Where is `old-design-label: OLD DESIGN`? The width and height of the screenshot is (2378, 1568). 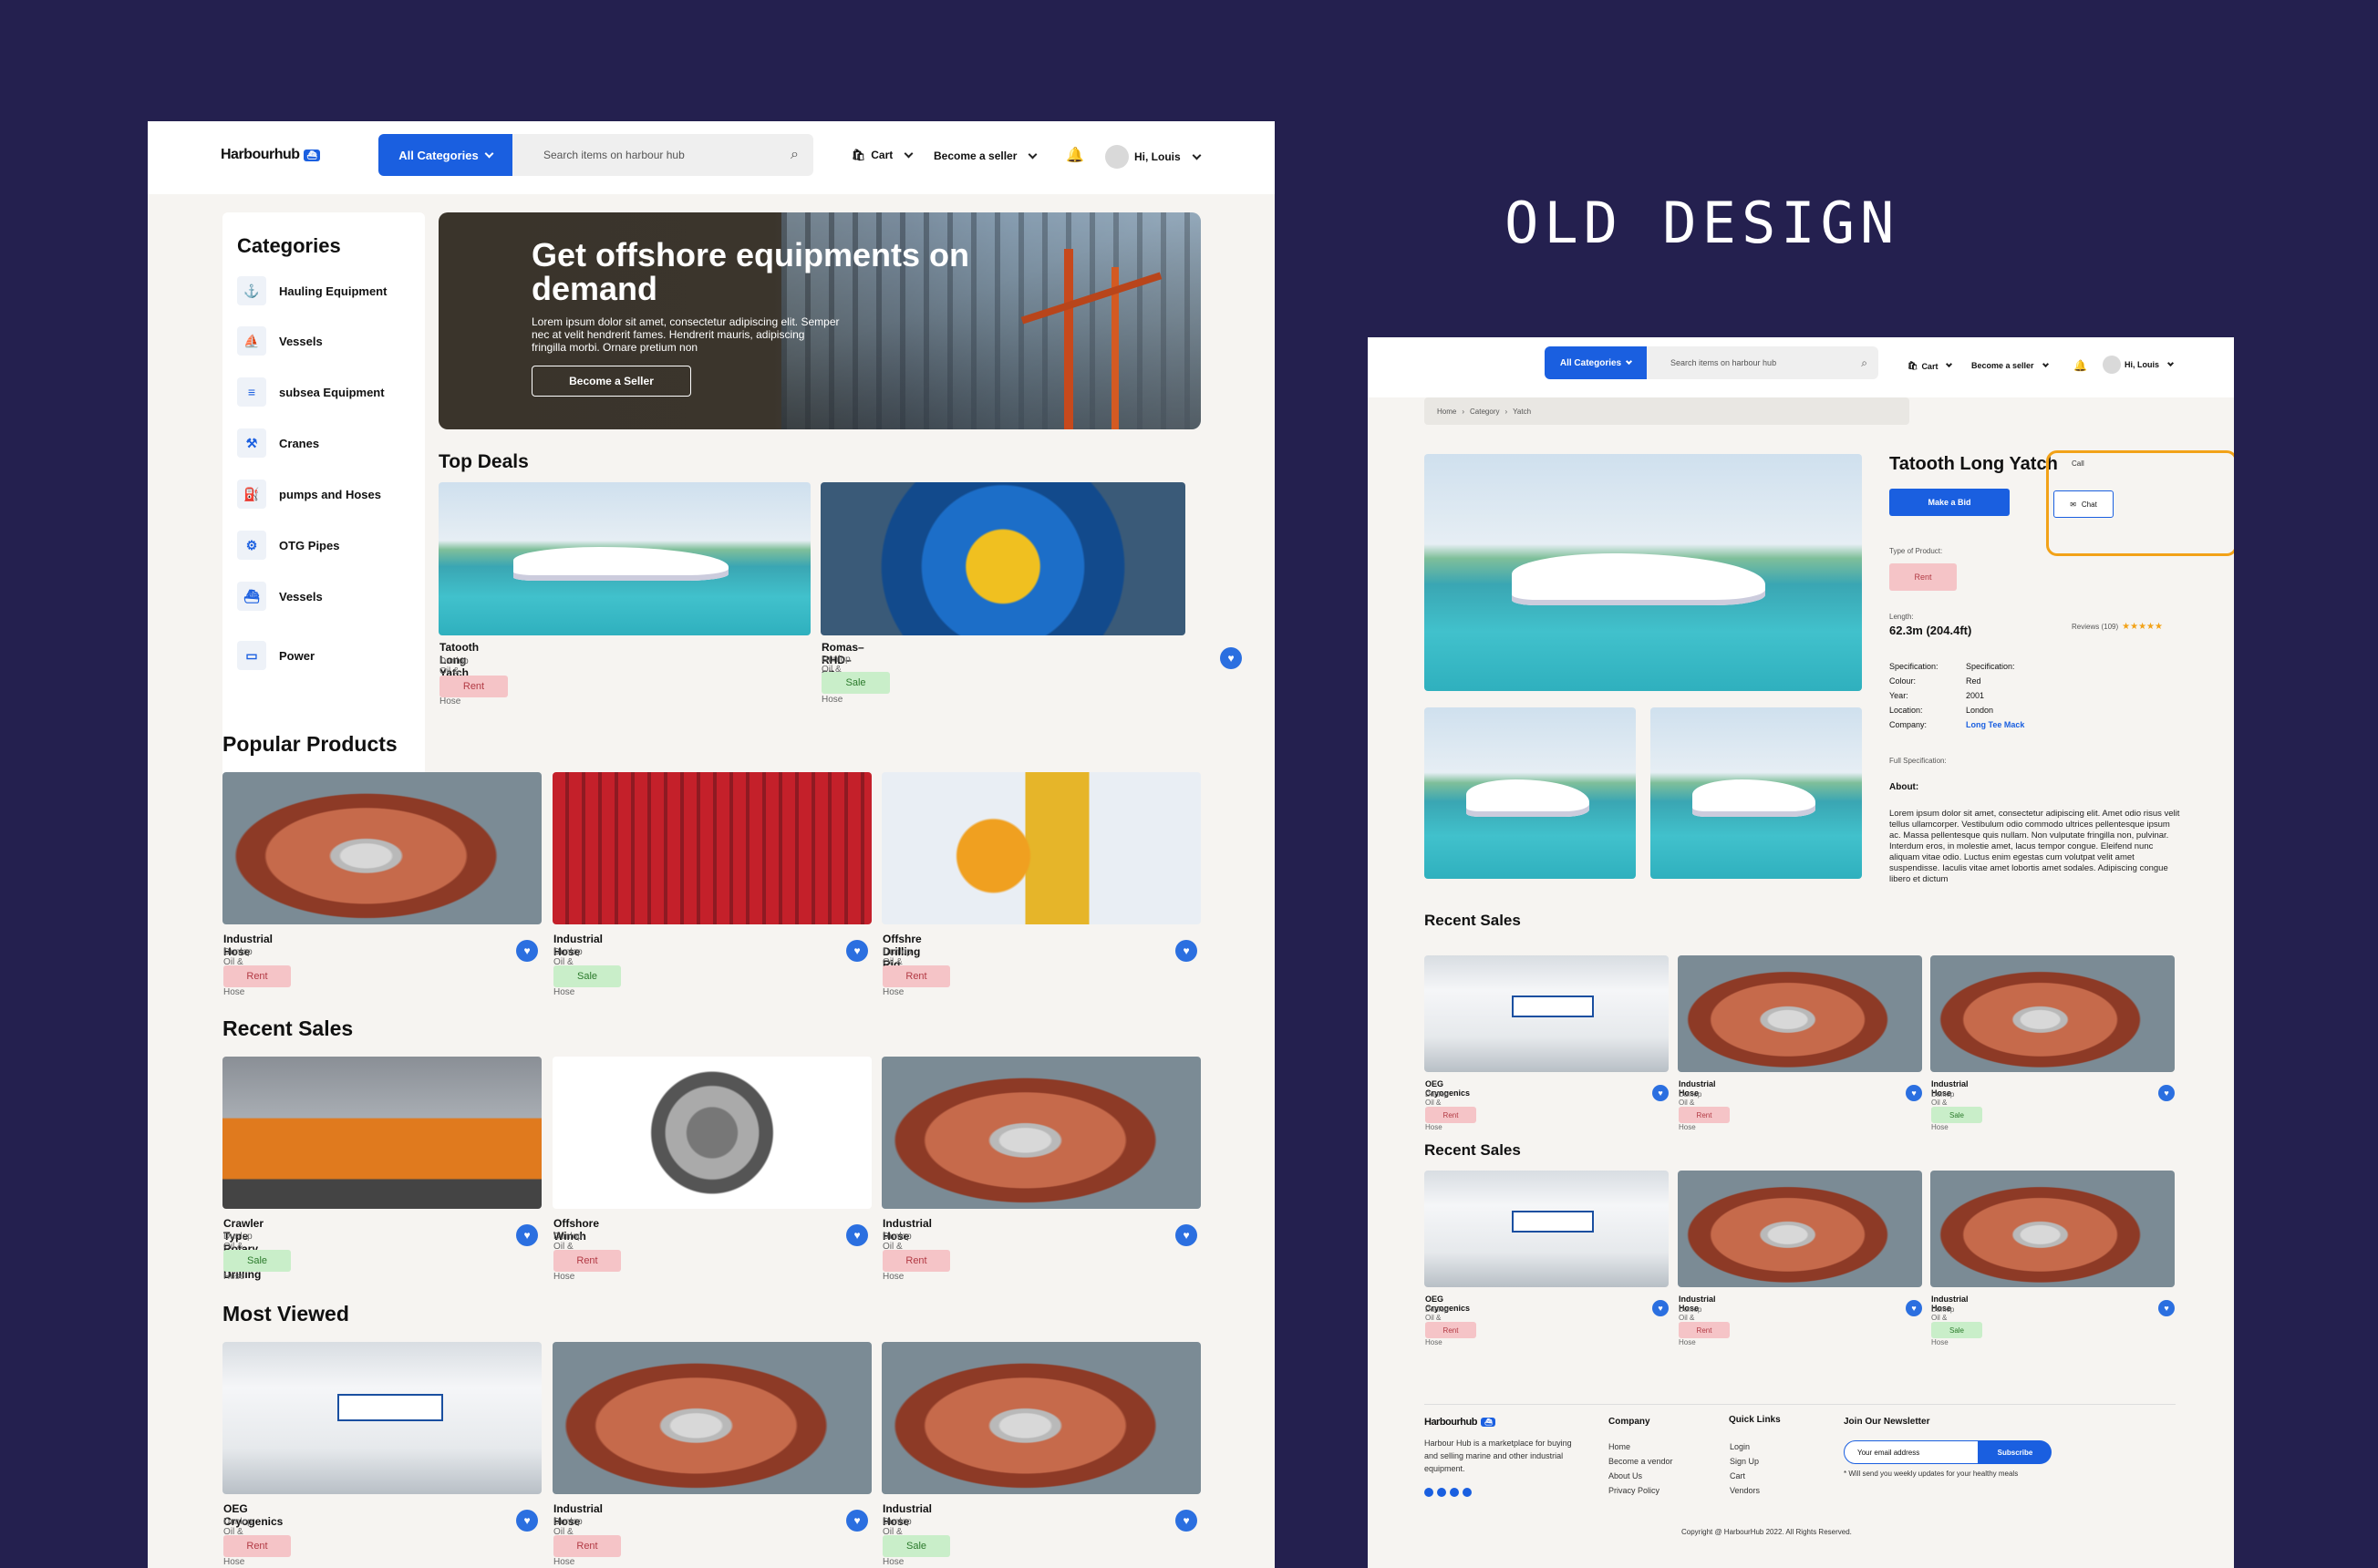 old-design-label: OLD DESIGN is located at coordinates (1702, 223).